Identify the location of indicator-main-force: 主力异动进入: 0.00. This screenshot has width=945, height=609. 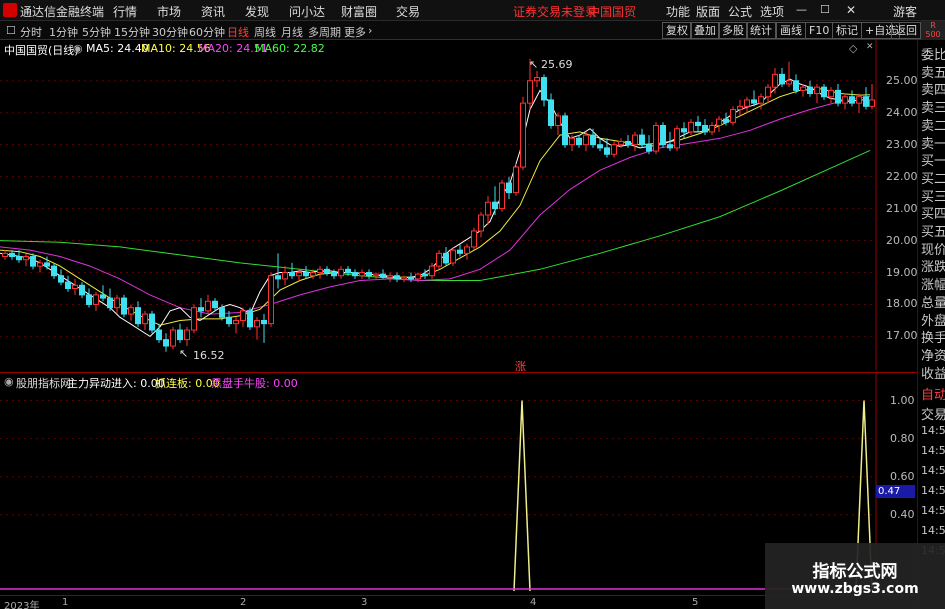
(116, 383).